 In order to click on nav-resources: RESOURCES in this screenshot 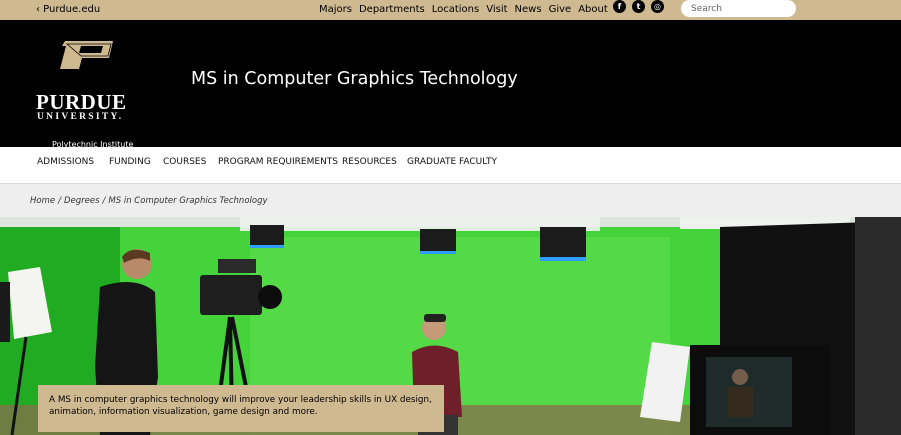, I will do `click(369, 162)`.